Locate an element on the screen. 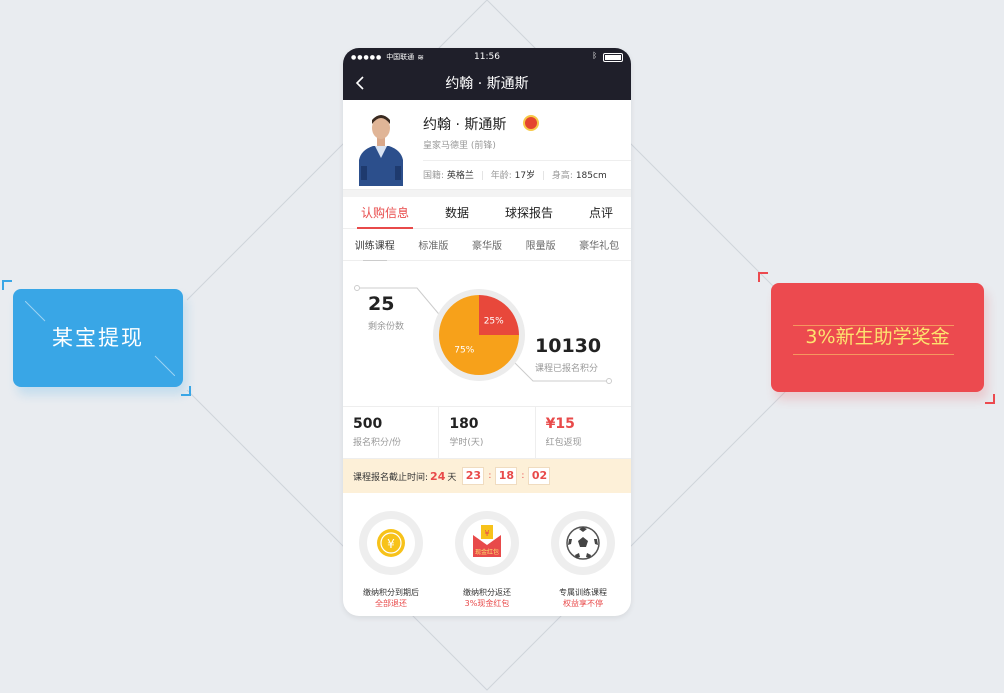  pie-chart: 25% 75% is located at coordinates (483, 334).